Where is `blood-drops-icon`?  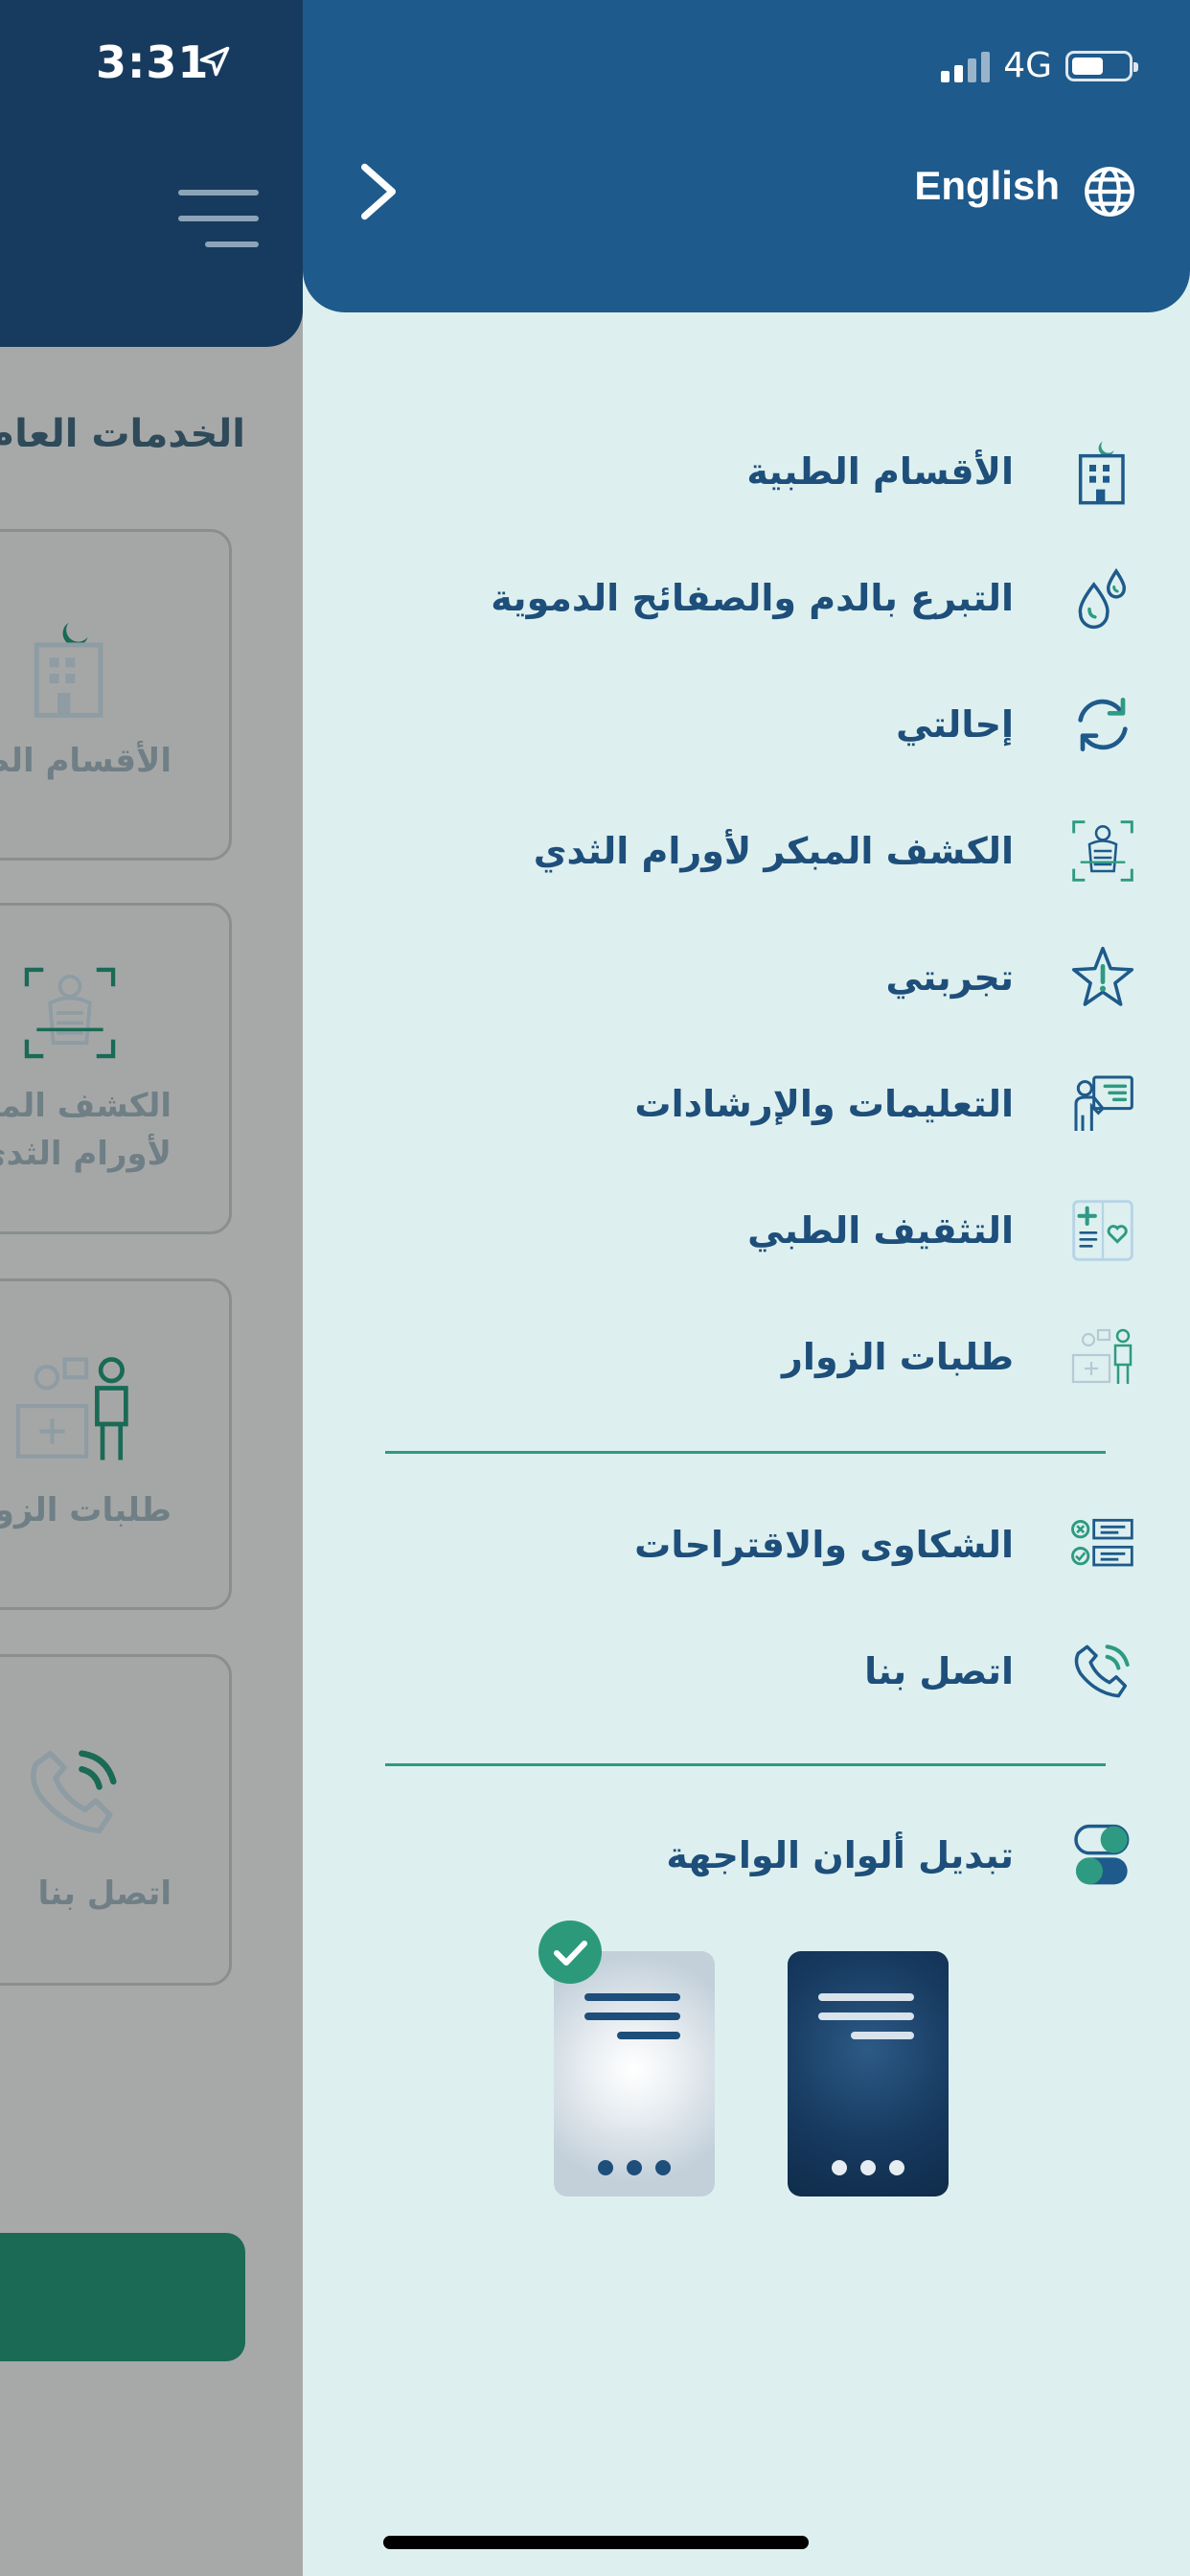
blood-drops-icon is located at coordinates (1102, 598).